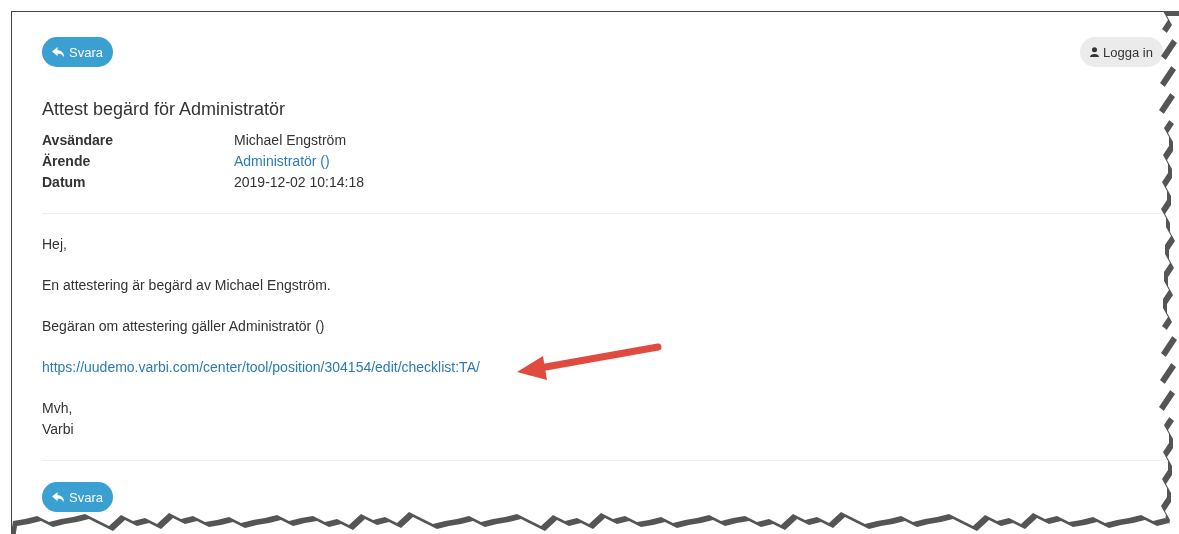 This screenshot has width=1179, height=534. What do you see at coordinates (78, 140) in the screenshot?
I see `field-label: Avsändare` at bounding box center [78, 140].